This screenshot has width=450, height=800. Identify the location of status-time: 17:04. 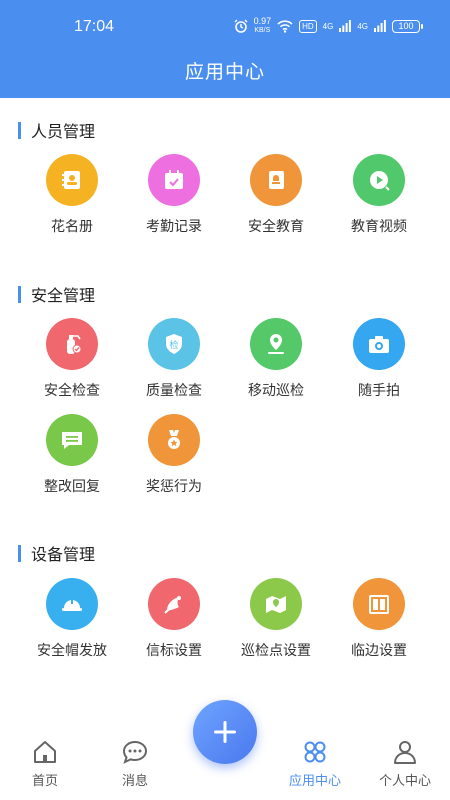
(94, 26).